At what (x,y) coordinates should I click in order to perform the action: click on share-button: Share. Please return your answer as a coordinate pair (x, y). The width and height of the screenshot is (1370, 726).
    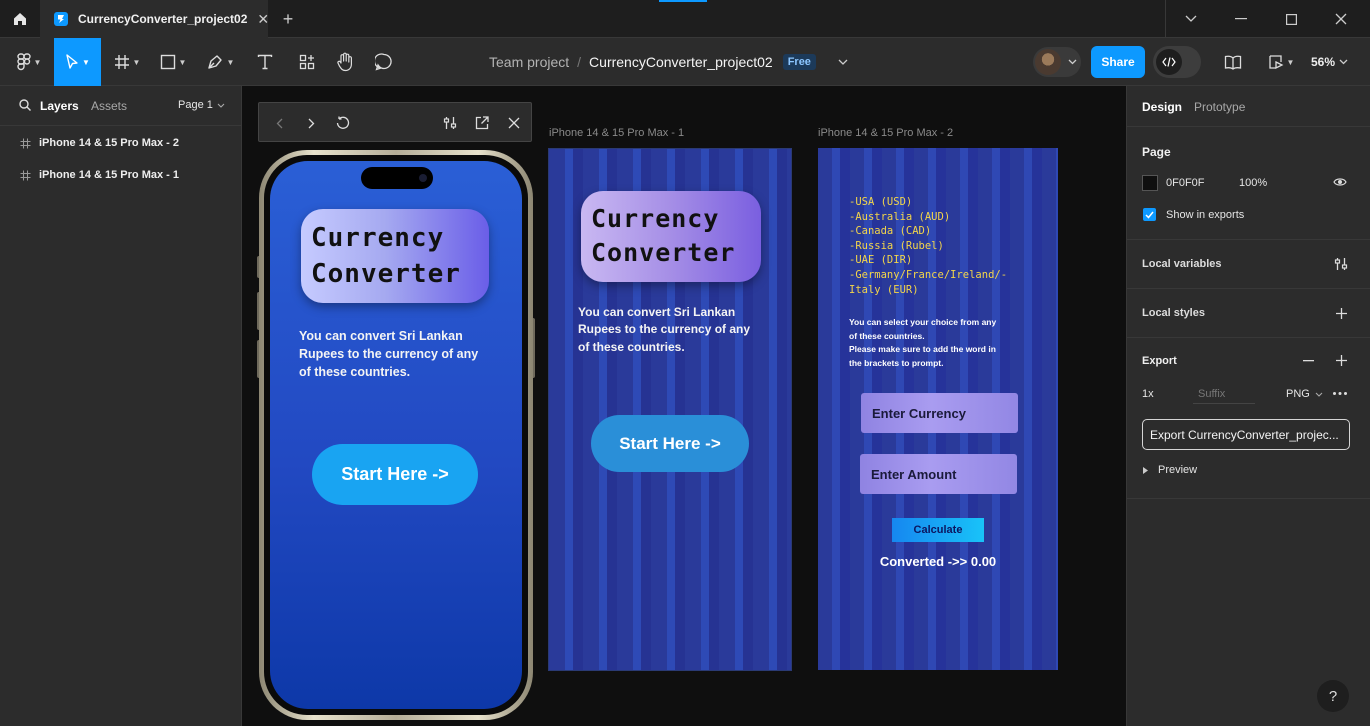
    Looking at the image, I should click on (1118, 62).